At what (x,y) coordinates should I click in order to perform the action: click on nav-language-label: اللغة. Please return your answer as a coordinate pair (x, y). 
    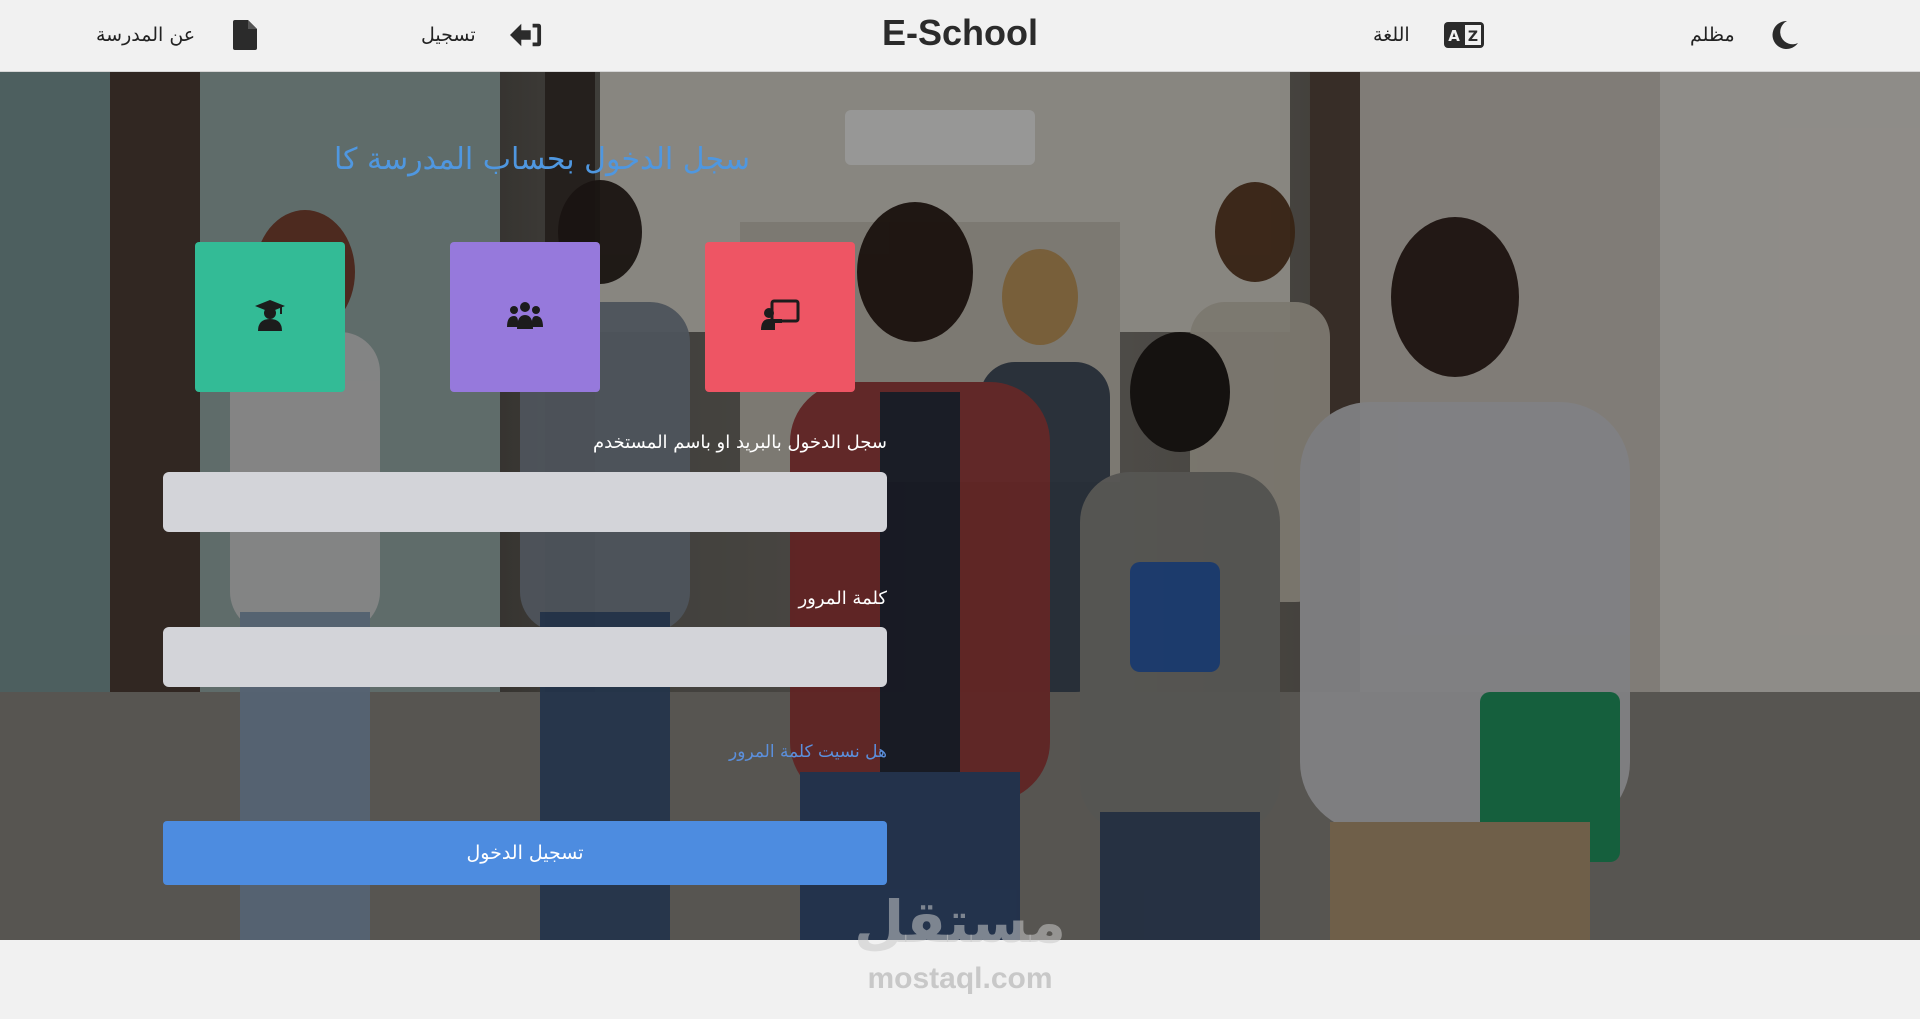
    Looking at the image, I should click on (1391, 35).